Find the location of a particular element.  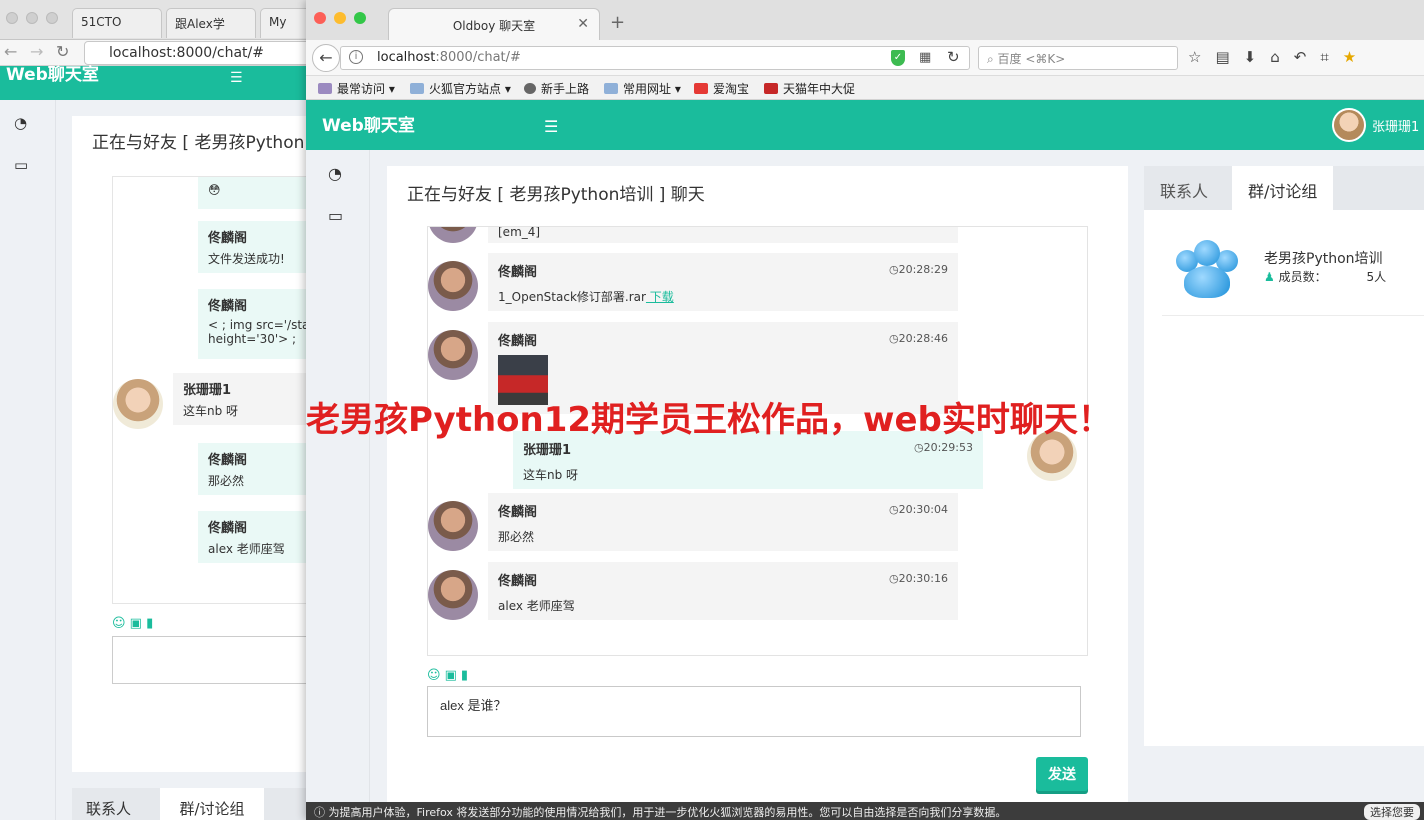

emoji-icon: ☺ is located at coordinates (434, 675).